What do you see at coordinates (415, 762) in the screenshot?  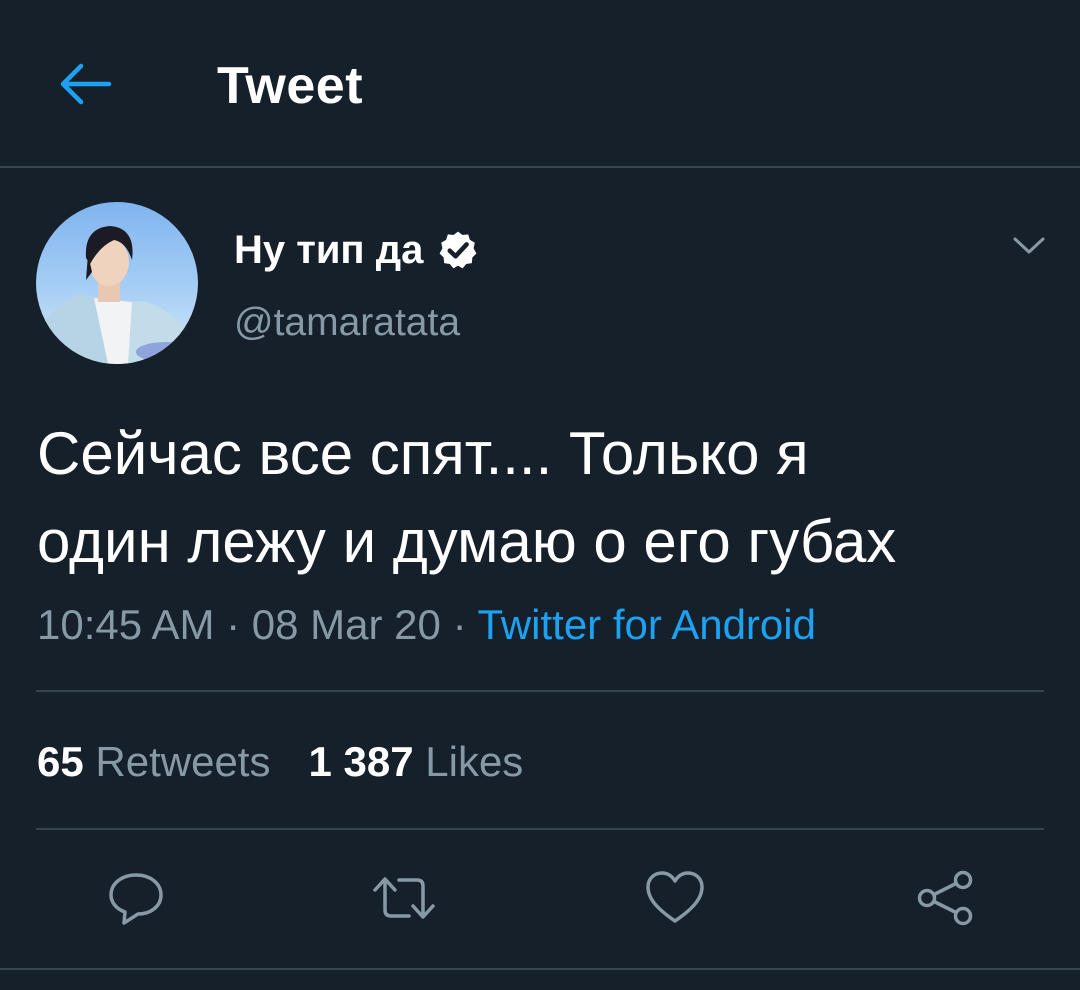 I see `likes-stat: 1 387 Likes` at bounding box center [415, 762].